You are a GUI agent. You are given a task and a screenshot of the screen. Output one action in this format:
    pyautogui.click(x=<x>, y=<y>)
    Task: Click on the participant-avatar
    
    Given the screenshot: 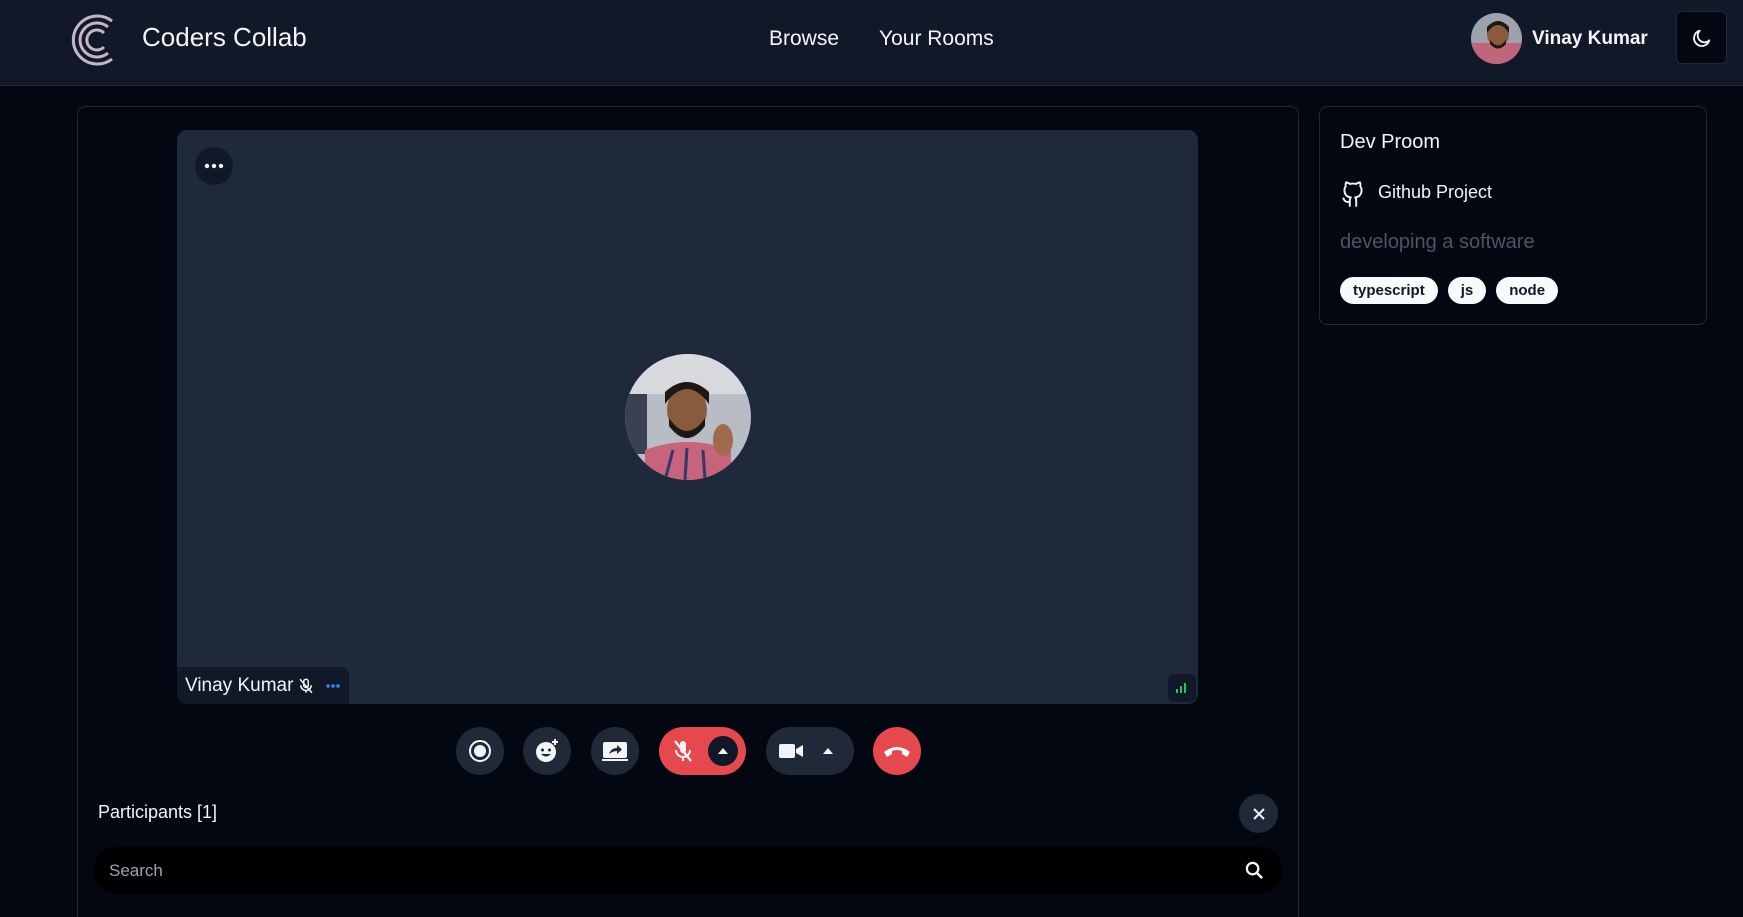 What is the action you would take?
    pyautogui.click(x=688, y=417)
    